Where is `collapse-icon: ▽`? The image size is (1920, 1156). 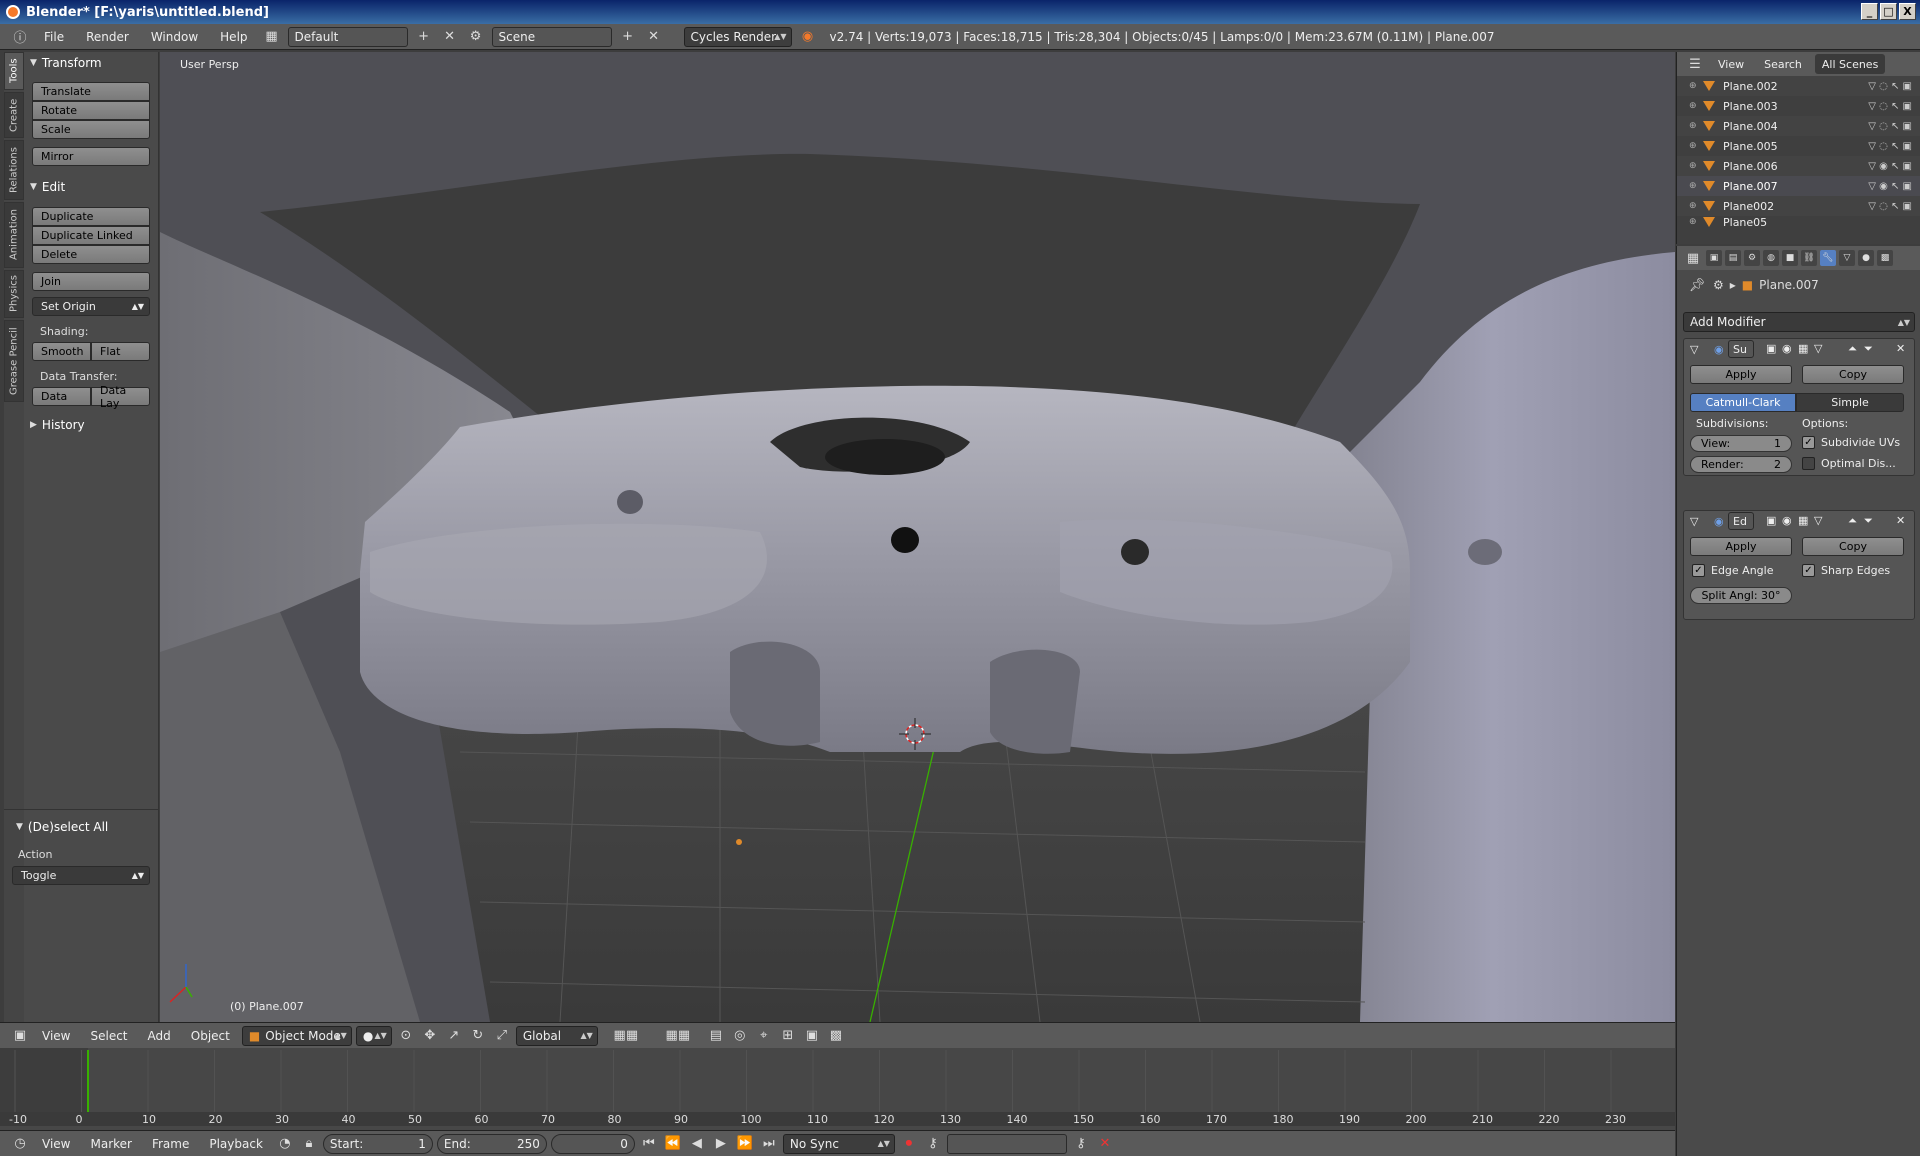
collapse-icon: ▽ is located at coordinates (1694, 349).